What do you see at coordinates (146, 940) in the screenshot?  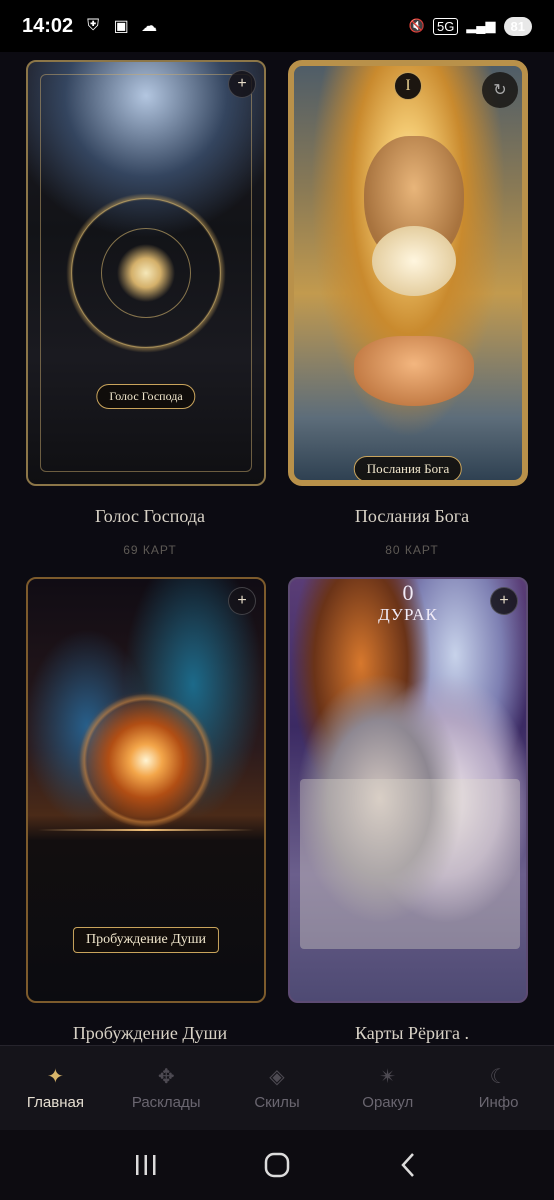 I see `card-caption: Пробуждение Души` at bounding box center [146, 940].